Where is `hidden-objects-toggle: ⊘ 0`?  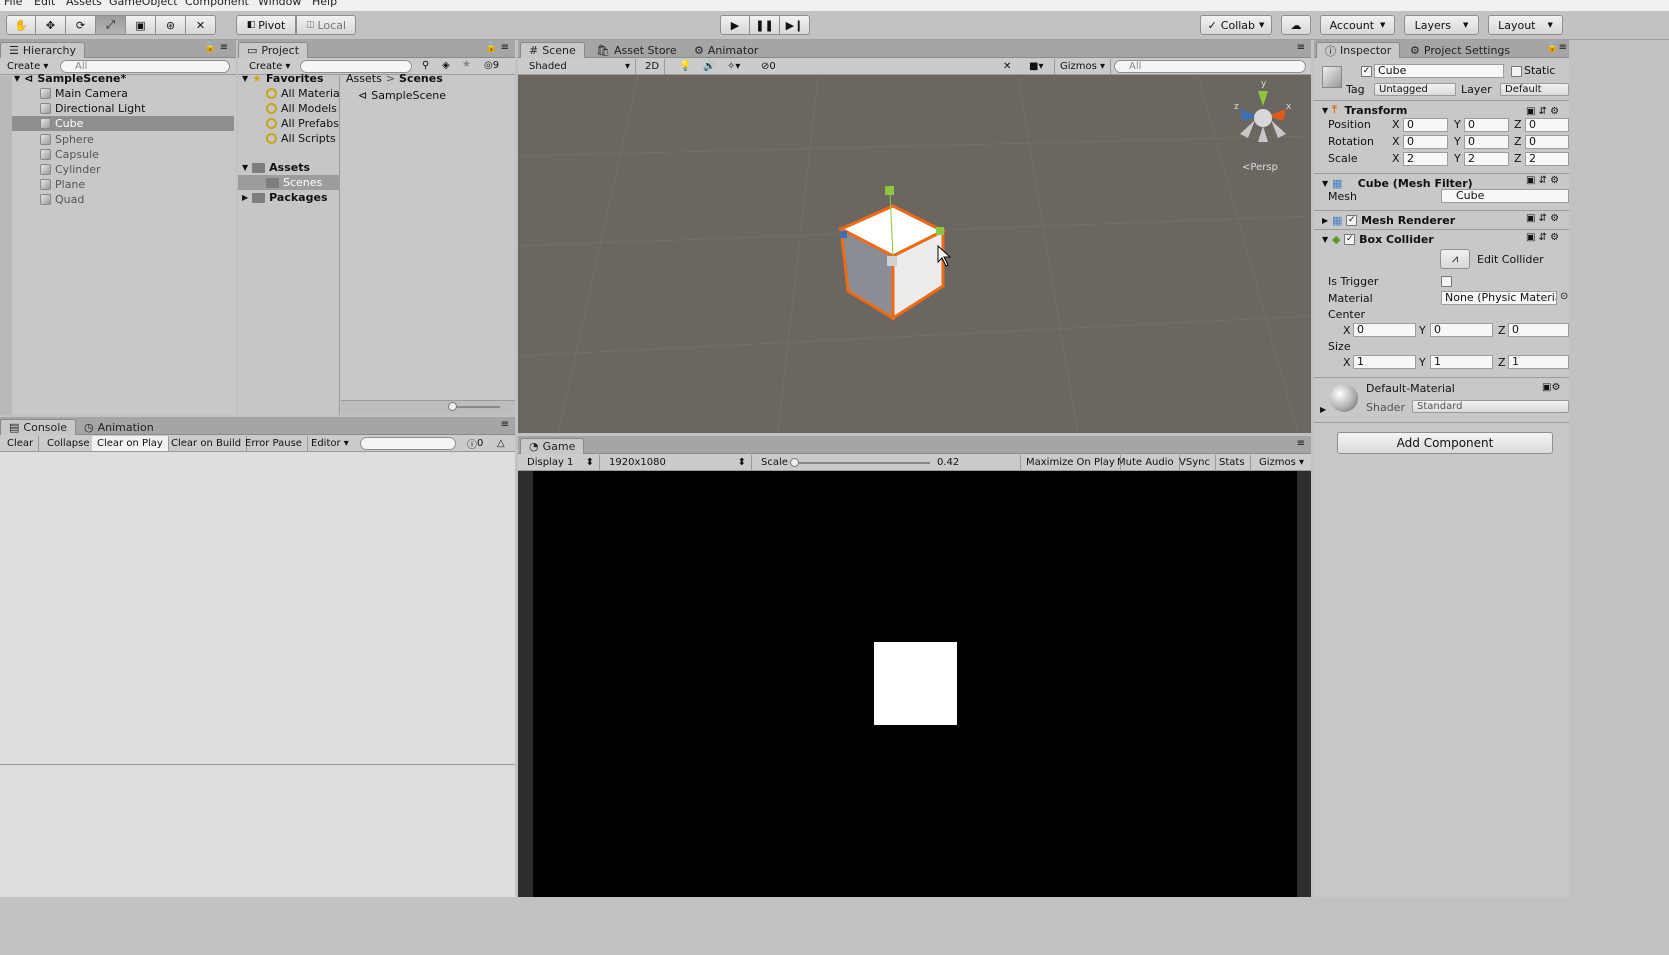
hidden-objects-toggle: ⊘ 0 is located at coordinates (768, 66).